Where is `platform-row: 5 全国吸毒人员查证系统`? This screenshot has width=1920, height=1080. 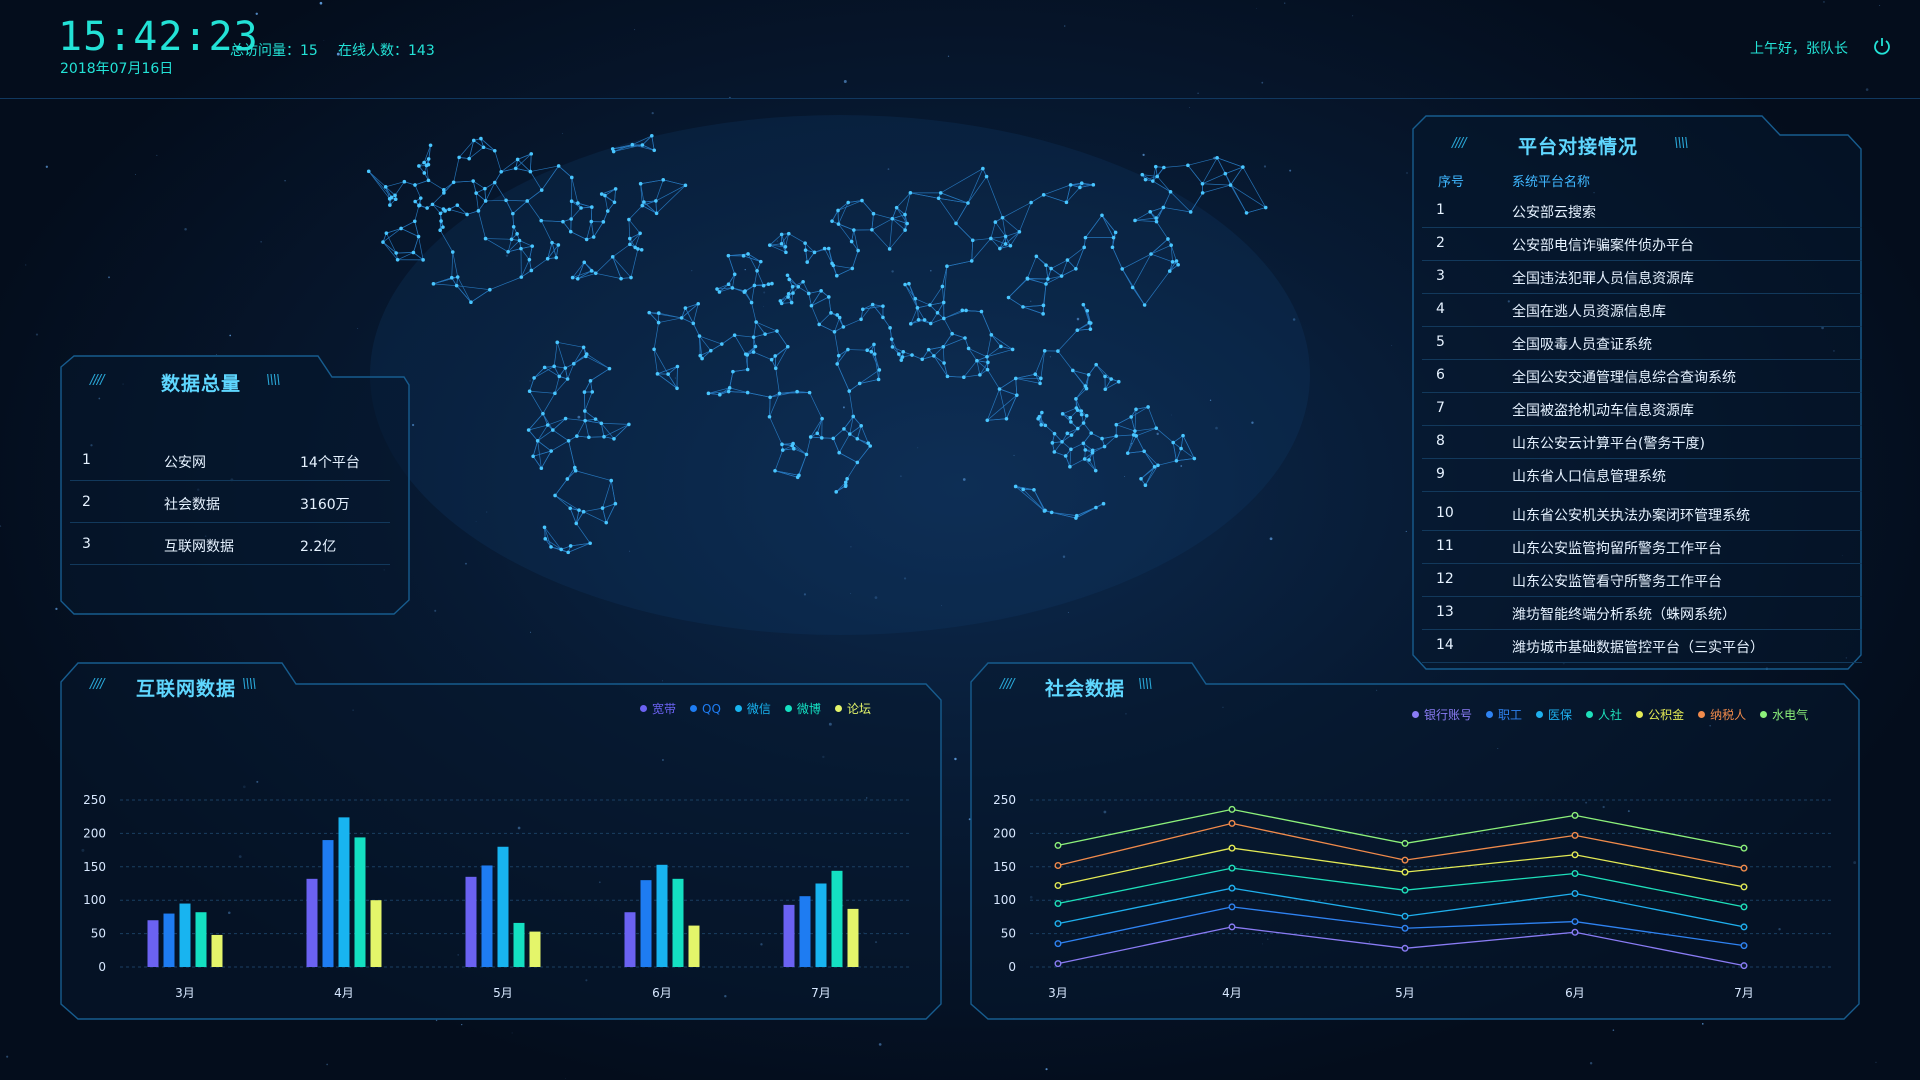 platform-row: 5 全国吸毒人员查证系统 is located at coordinates (1642, 343).